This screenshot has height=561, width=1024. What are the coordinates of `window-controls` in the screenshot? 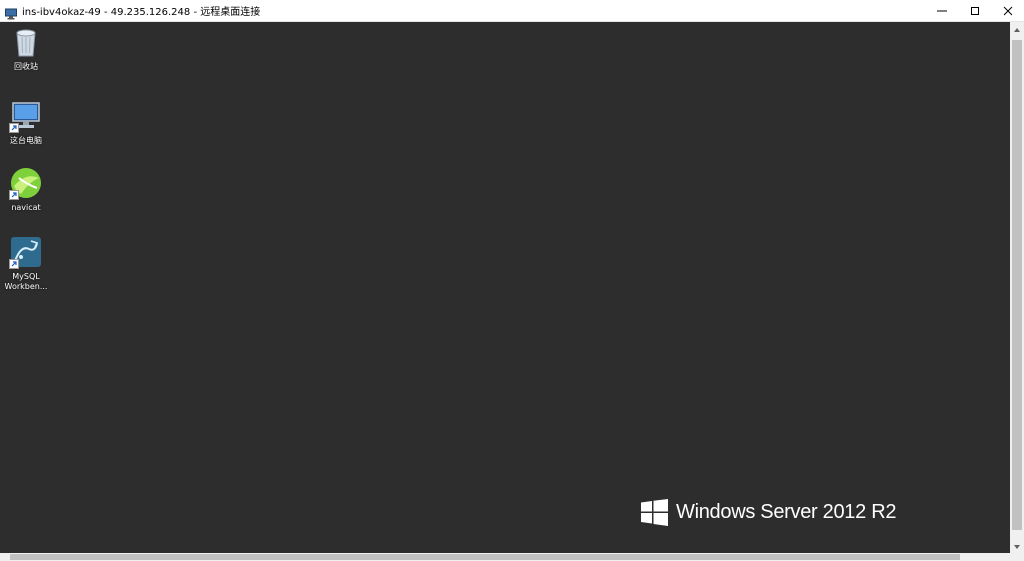 It's located at (974, 10).